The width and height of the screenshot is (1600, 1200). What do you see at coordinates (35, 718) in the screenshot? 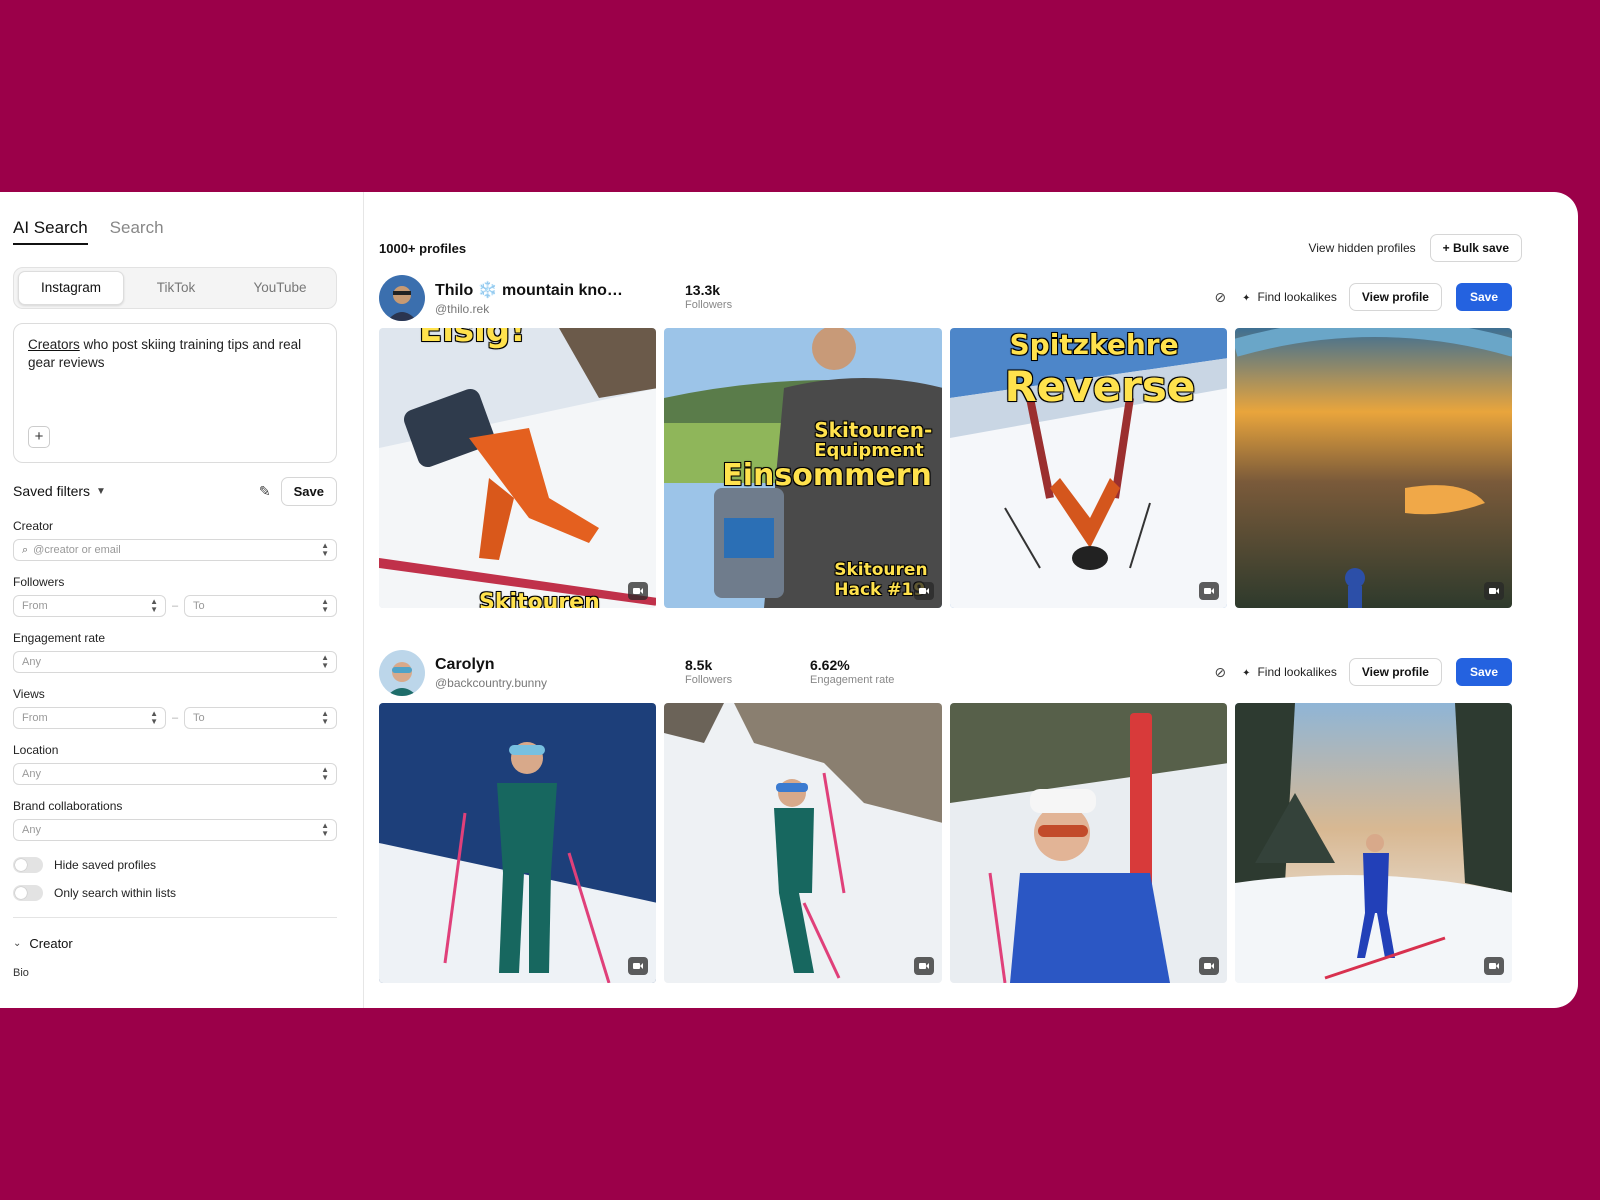
I see `views-from-text: From` at bounding box center [35, 718].